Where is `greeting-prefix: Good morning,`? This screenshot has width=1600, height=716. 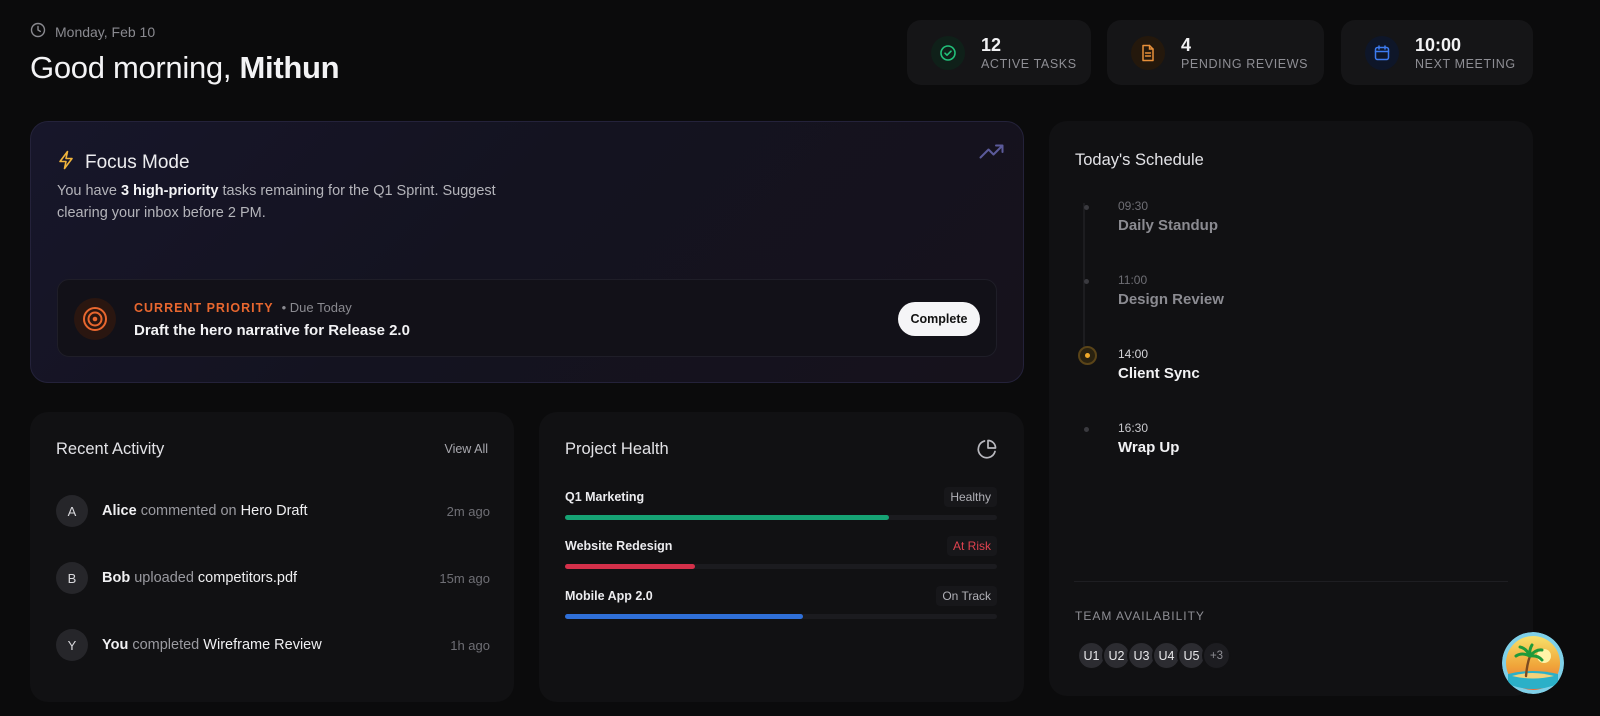 greeting-prefix: Good morning, is located at coordinates (135, 67).